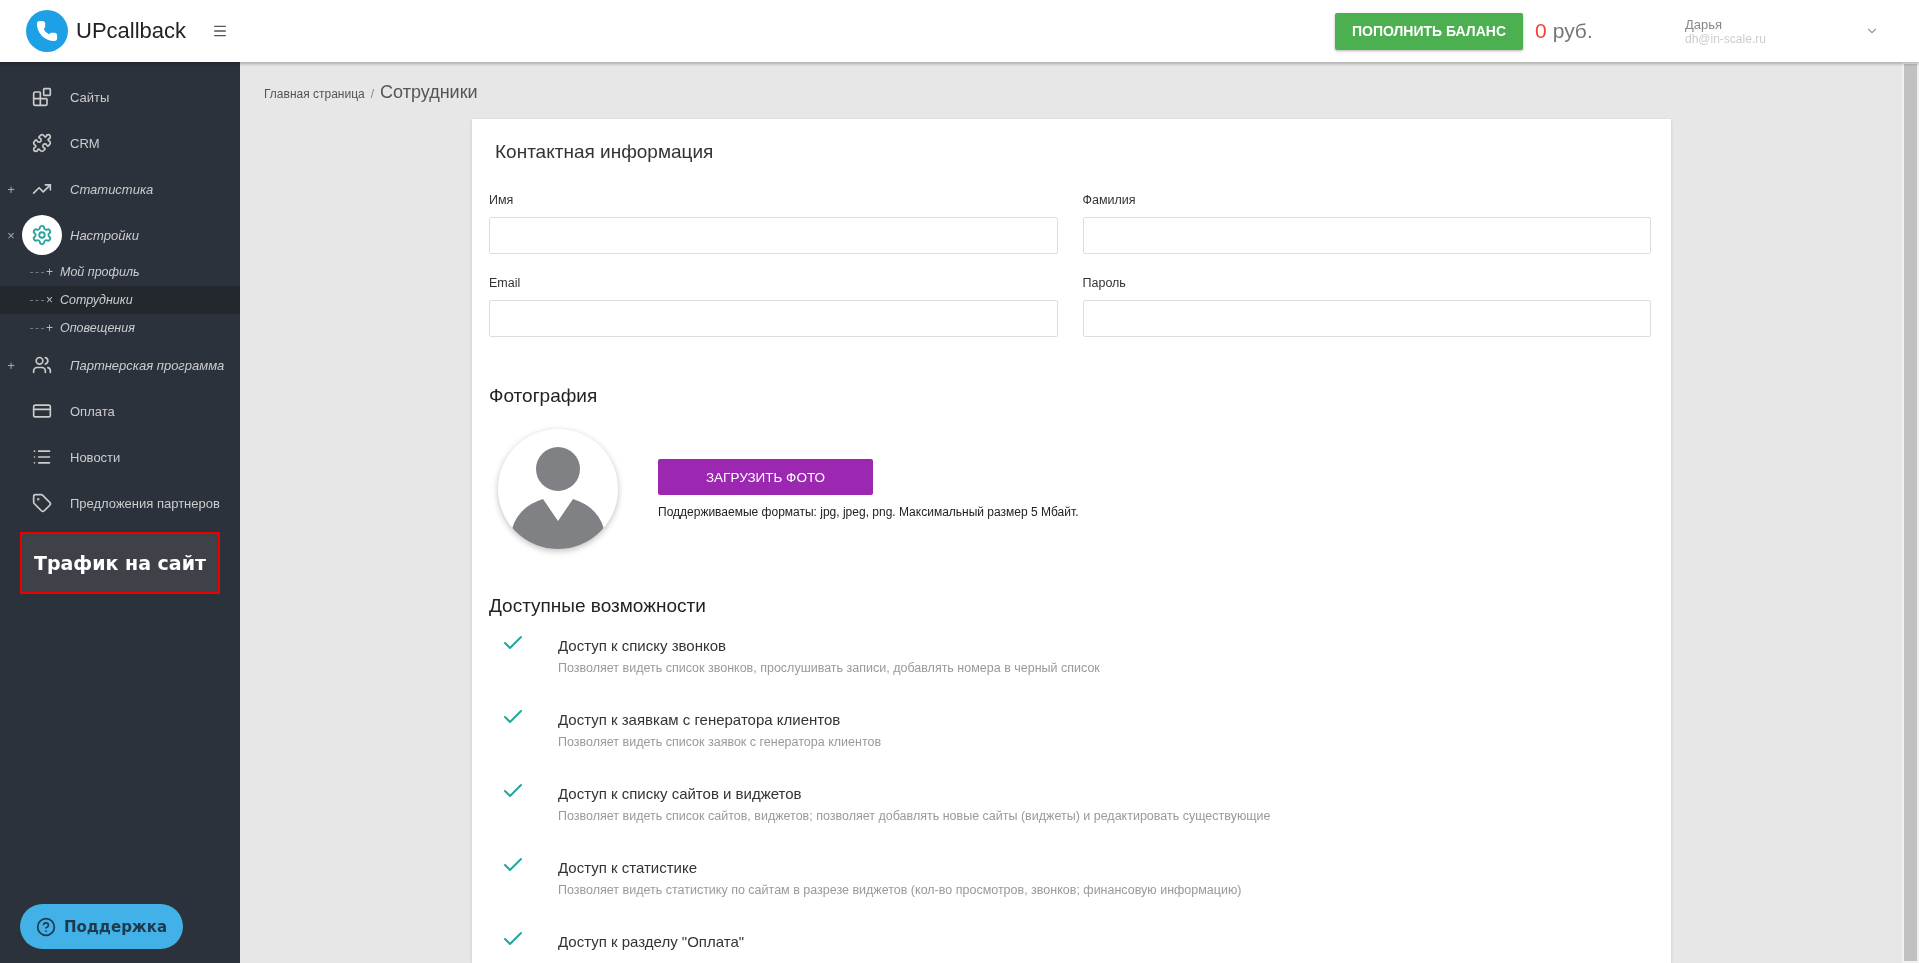 The width and height of the screenshot is (1919, 963). I want to click on sidebar-item: Сайты, so click(120, 97).